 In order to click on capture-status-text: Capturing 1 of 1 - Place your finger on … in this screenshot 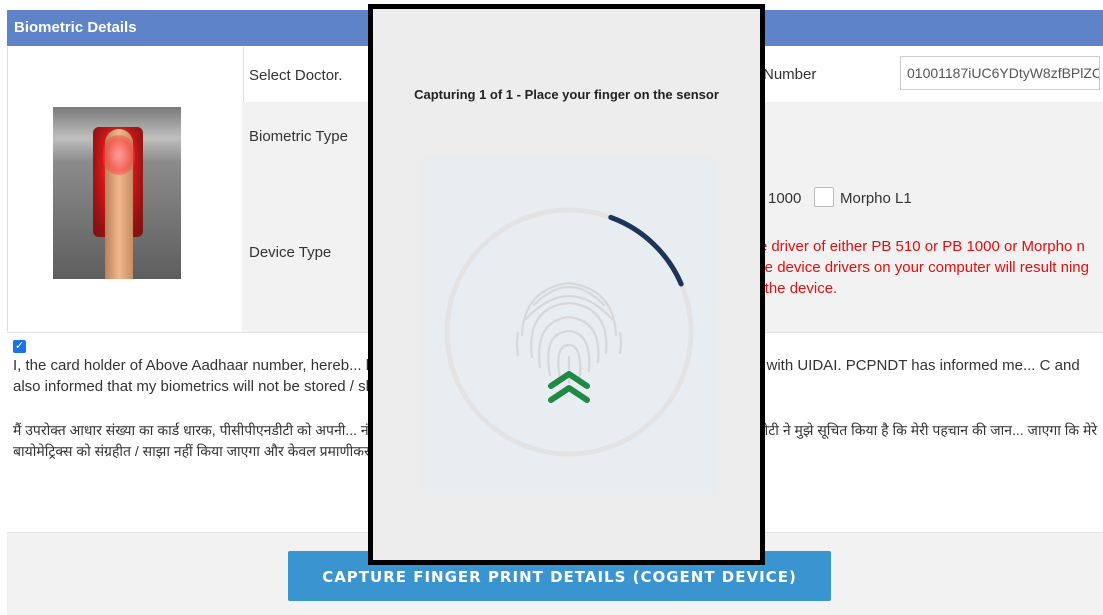, I will do `click(566, 94)`.